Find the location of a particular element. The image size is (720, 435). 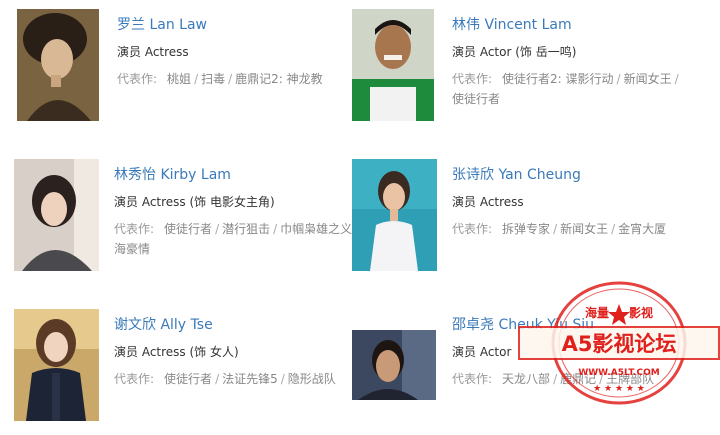

stamp-url: WWW.A5LT.COM is located at coordinates (618, 373).